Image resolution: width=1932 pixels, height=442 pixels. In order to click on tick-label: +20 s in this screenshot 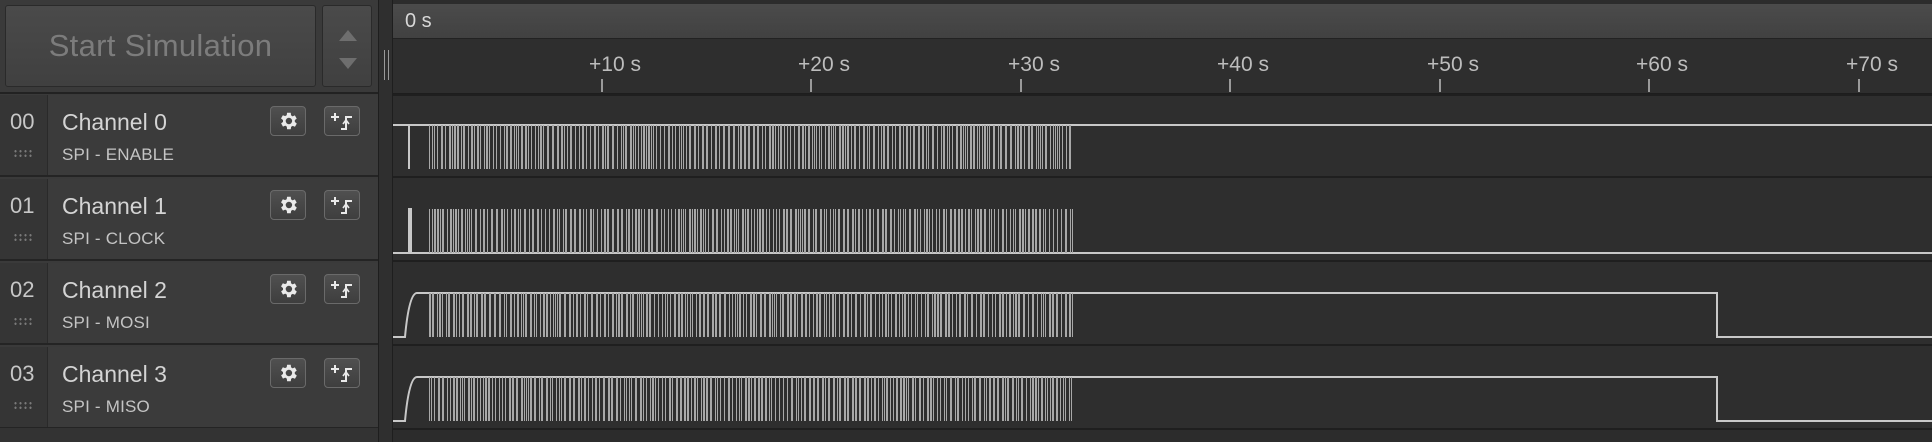, I will do `click(824, 64)`.